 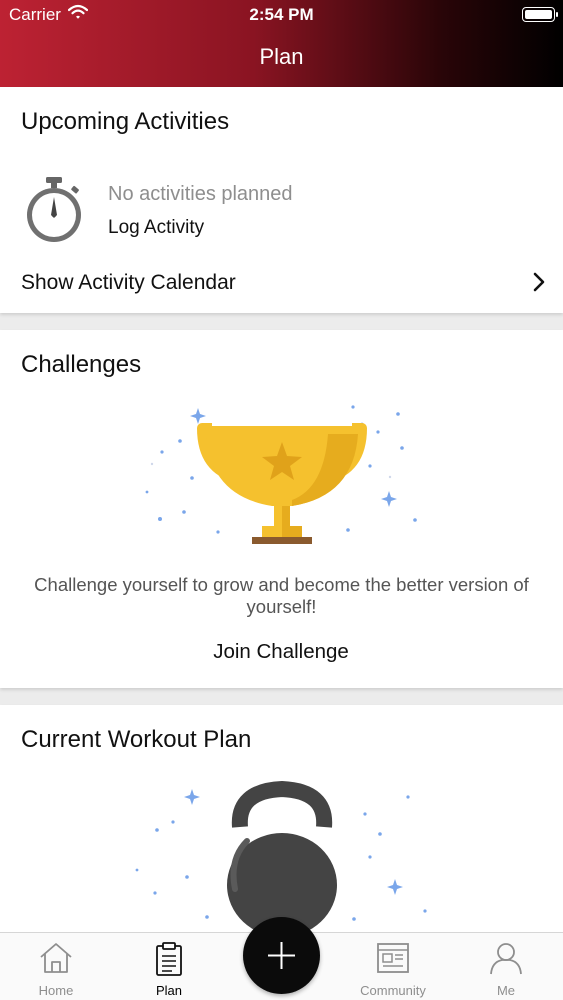 What do you see at coordinates (393, 958) in the screenshot?
I see `community-icon` at bounding box center [393, 958].